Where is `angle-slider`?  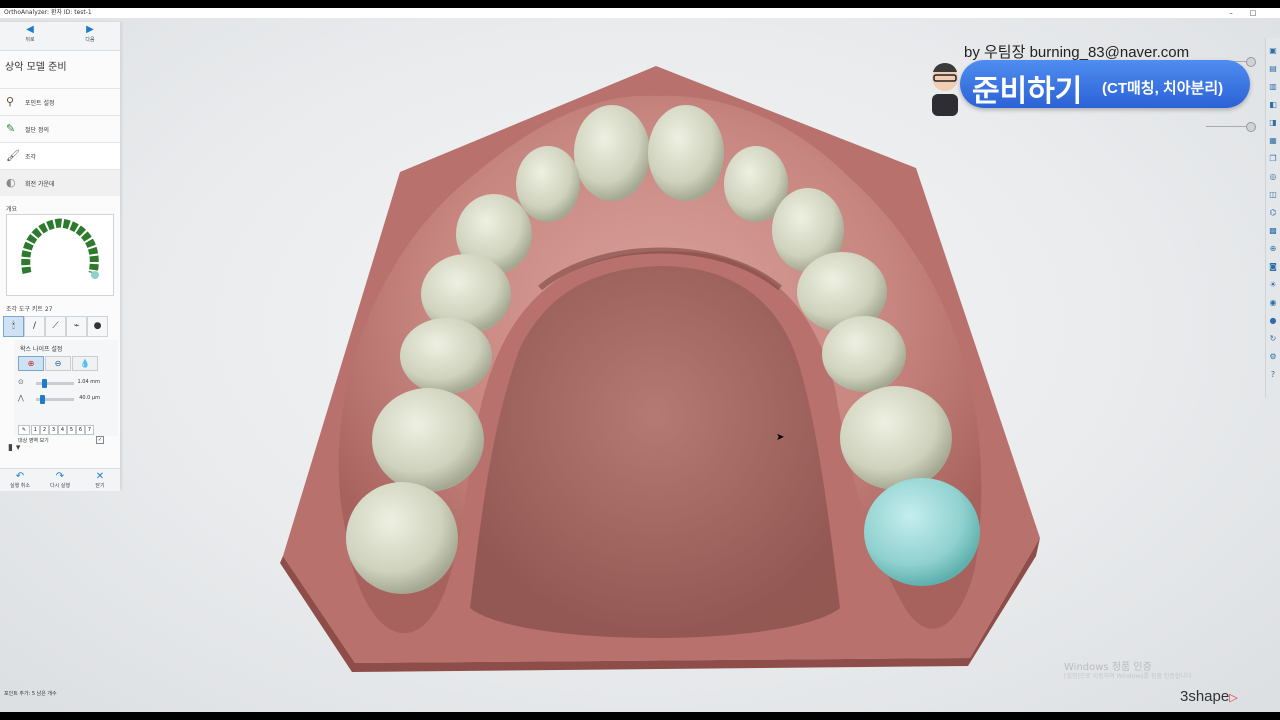 angle-slider is located at coordinates (55, 399).